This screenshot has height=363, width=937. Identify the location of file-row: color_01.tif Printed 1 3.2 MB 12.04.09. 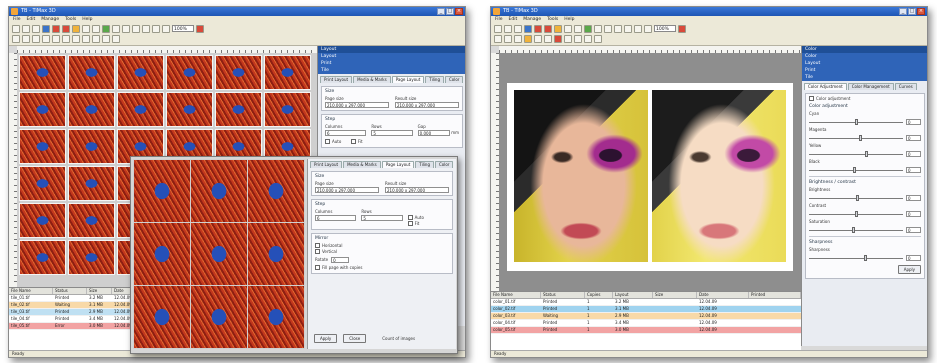
(646, 302).